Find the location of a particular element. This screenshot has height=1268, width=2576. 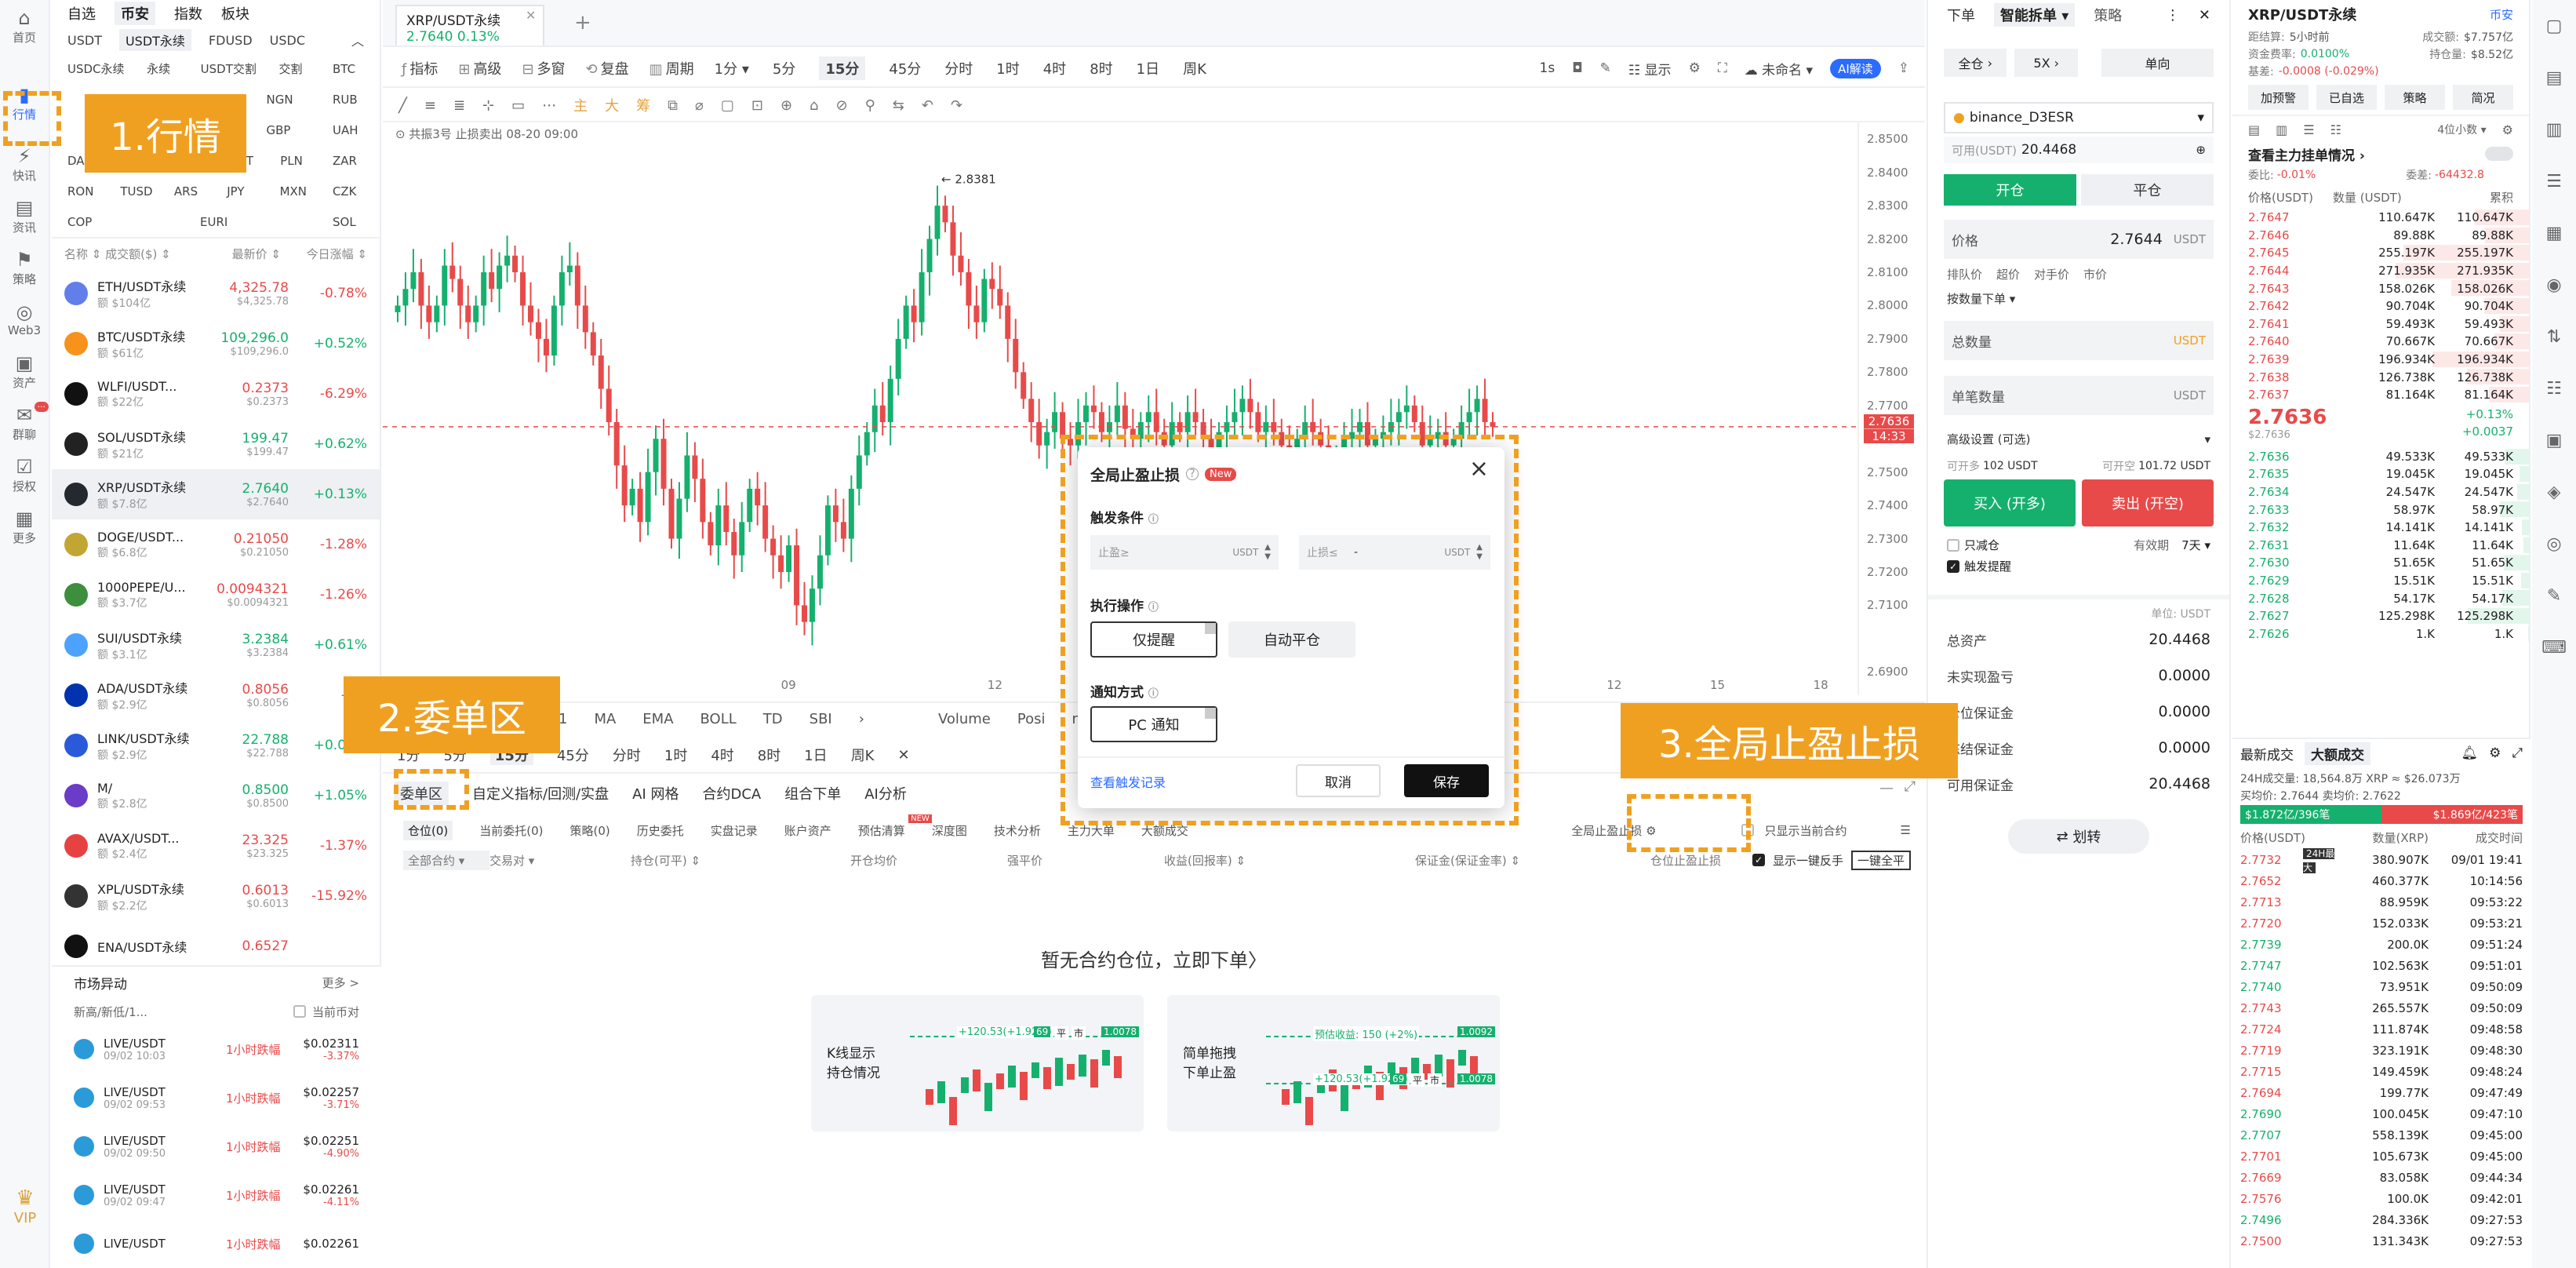

draw-tool-3: ⊹ is located at coordinates (488, 106).